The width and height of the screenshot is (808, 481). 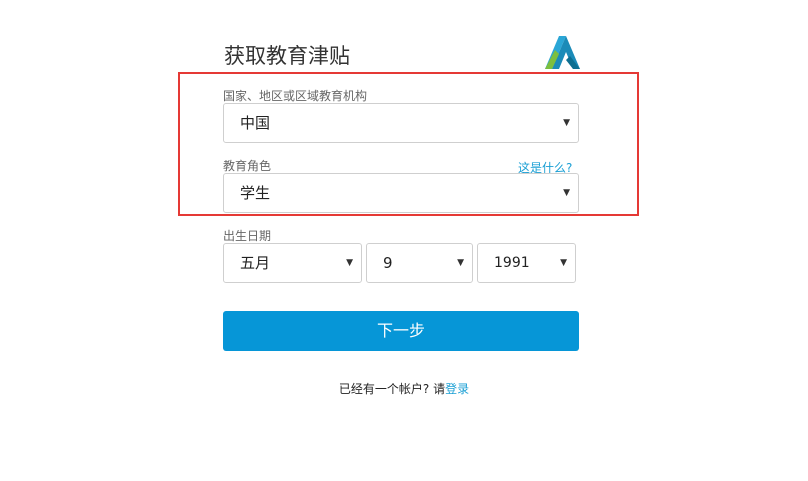 What do you see at coordinates (401, 123) in the screenshot?
I see `country-select: 中国 ▼` at bounding box center [401, 123].